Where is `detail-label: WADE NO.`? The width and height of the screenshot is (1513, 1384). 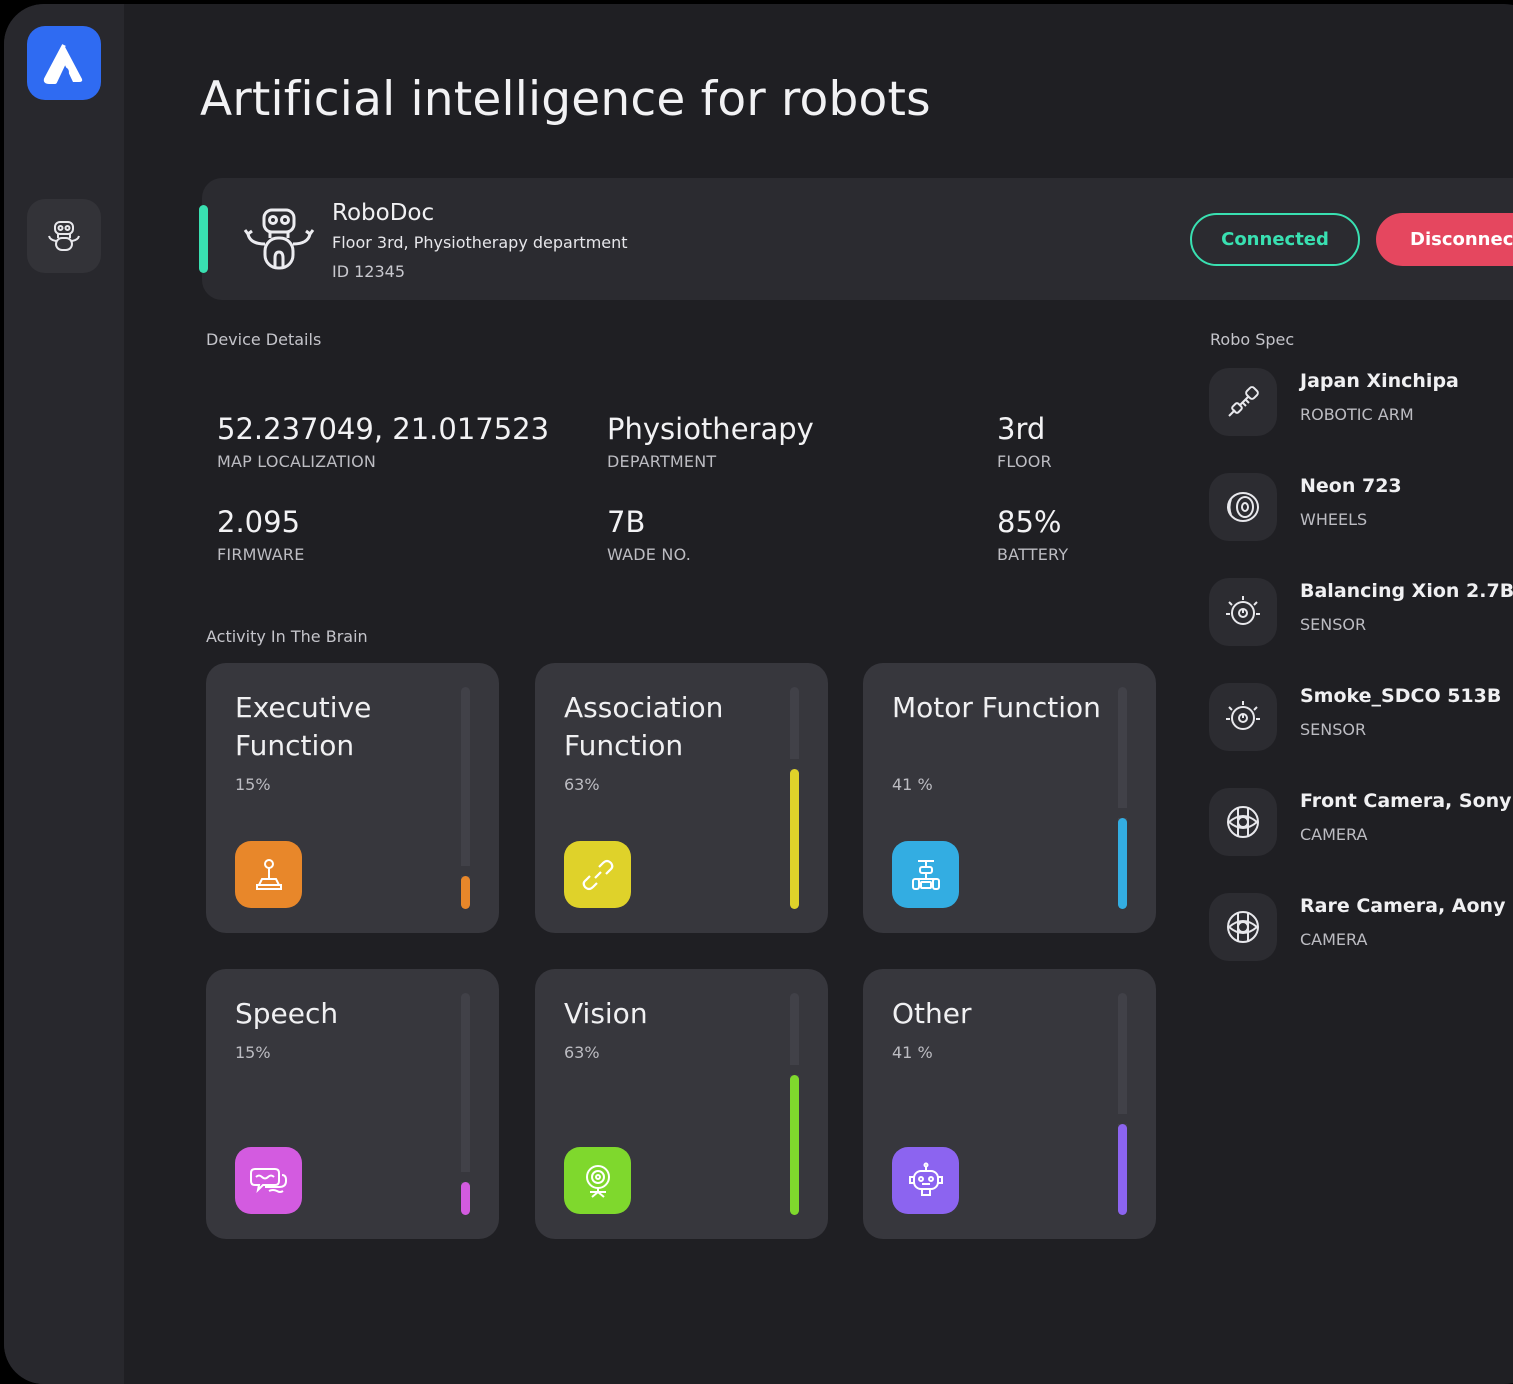 detail-label: WADE NO. is located at coordinates (649, 554).